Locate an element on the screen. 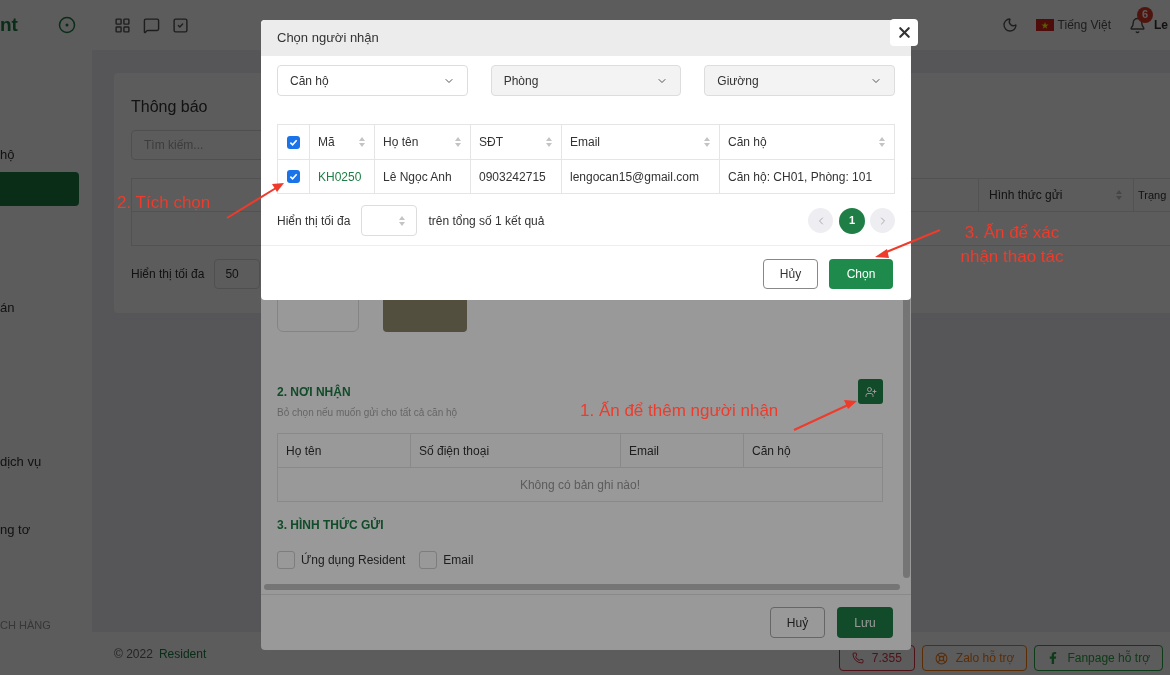 This screenshot has height=675, width=1170. cancel-button: Huỷ is located at coordinates (797, 622).